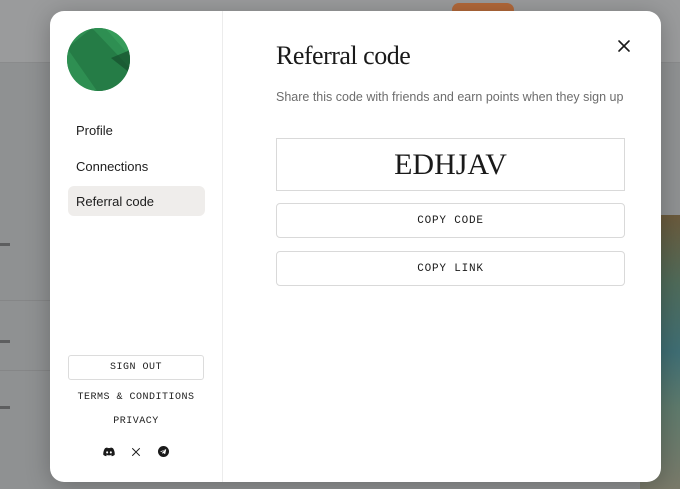 The image size is (680, 489). Describe the element at coordinates (343, 55) in the screenshot. I see `page-title: Referral code` at that location.